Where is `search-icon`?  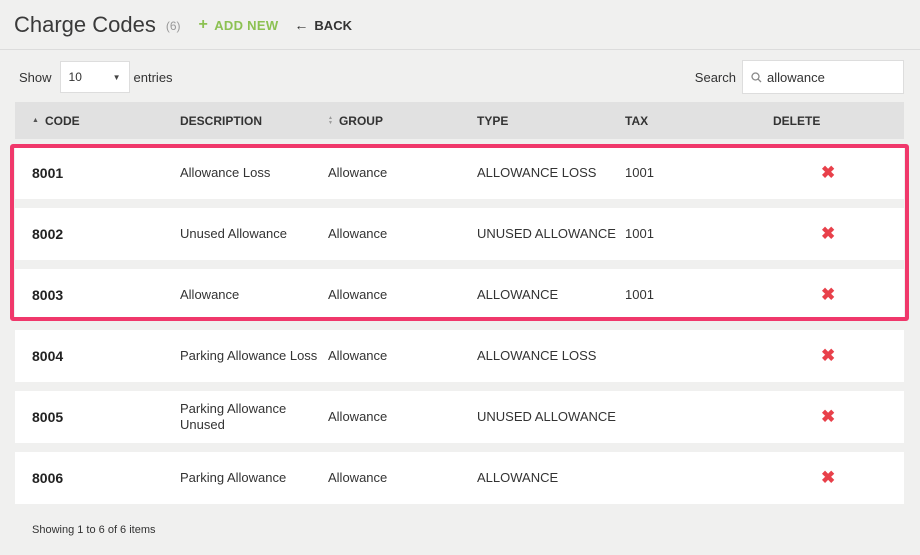
search-icon is located at coordinates (756, 76).